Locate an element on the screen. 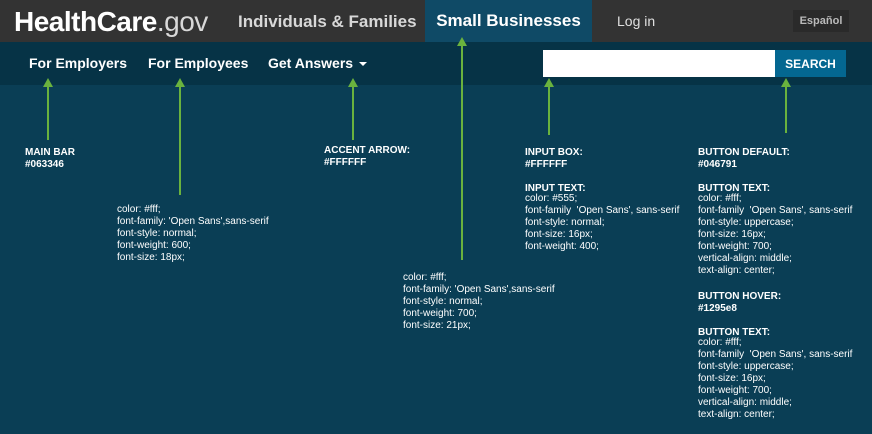  arrow-line-accent is located at coordinates (353, 113).